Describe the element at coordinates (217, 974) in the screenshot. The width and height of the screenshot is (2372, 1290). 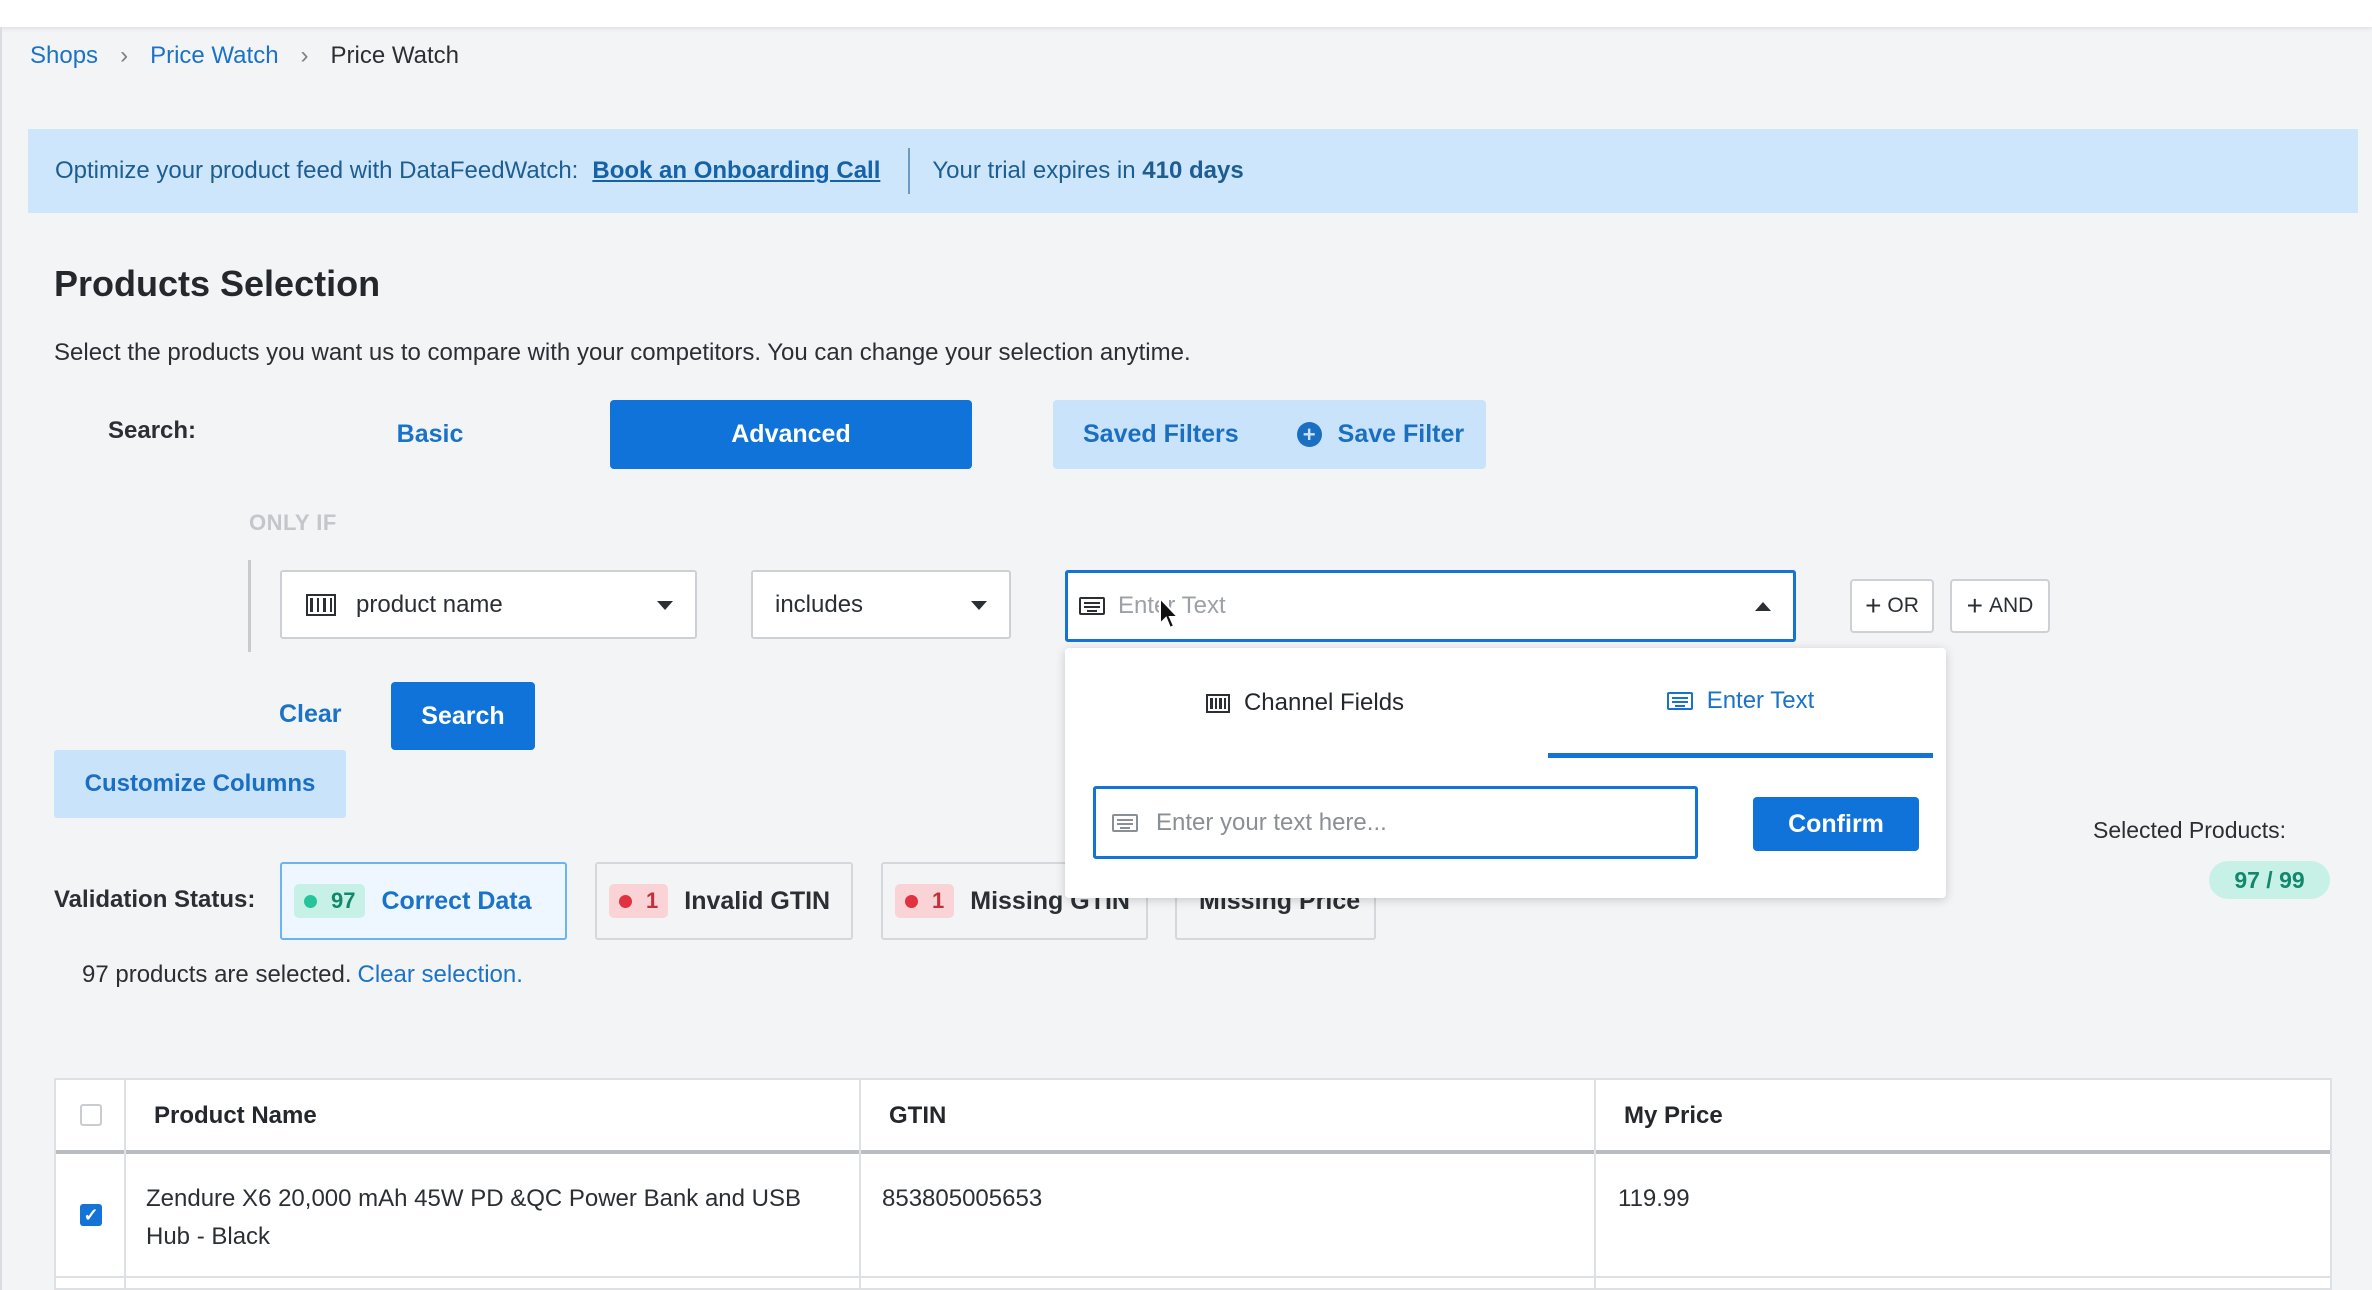
I see `selection-count-text: 97 products are selected.` at that location.